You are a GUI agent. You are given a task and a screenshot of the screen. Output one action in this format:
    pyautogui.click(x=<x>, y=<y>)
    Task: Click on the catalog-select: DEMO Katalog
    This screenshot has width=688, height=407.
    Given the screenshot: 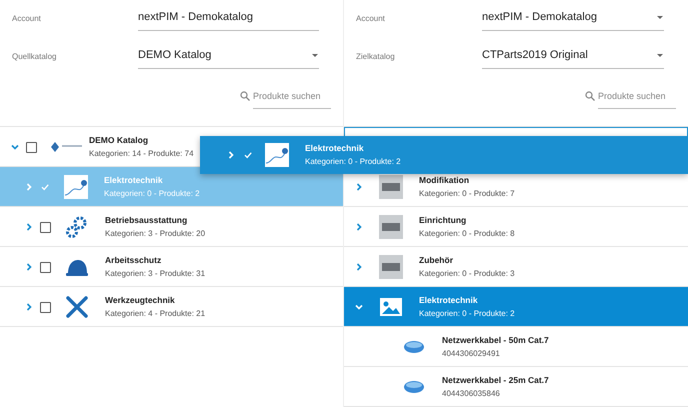 What is the action you would take?
    pyautogui.click(x=228, y=57)
    